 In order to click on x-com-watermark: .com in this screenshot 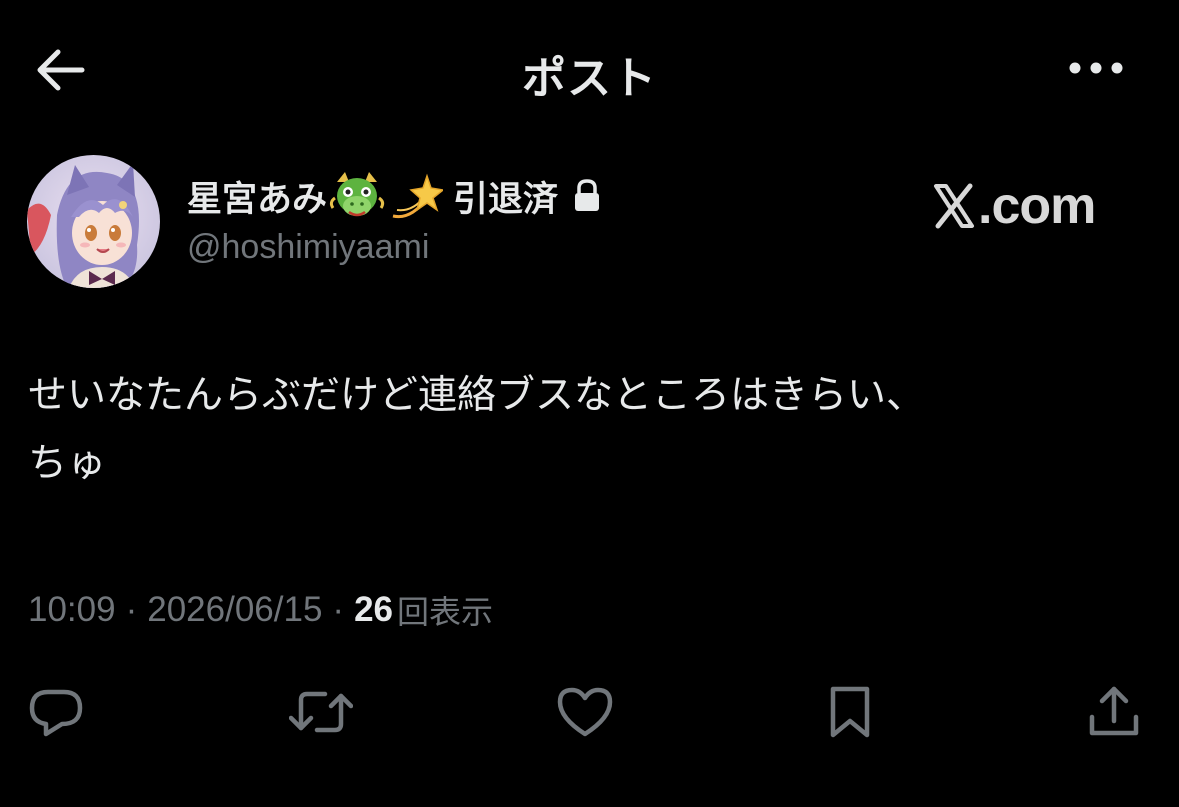, I will do `click(1013, 206)`.